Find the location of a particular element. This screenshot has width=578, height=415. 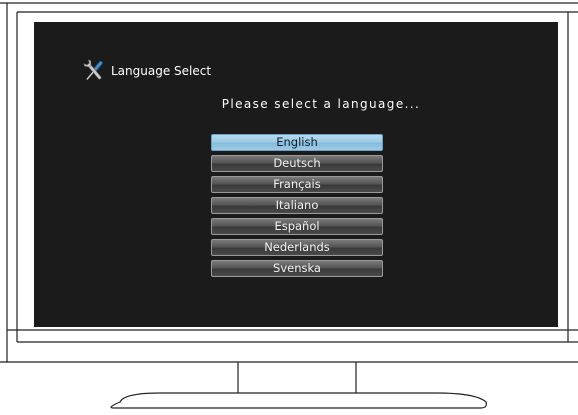

language-option-nederlands: Nederlands is located at coordinates (297, 247).